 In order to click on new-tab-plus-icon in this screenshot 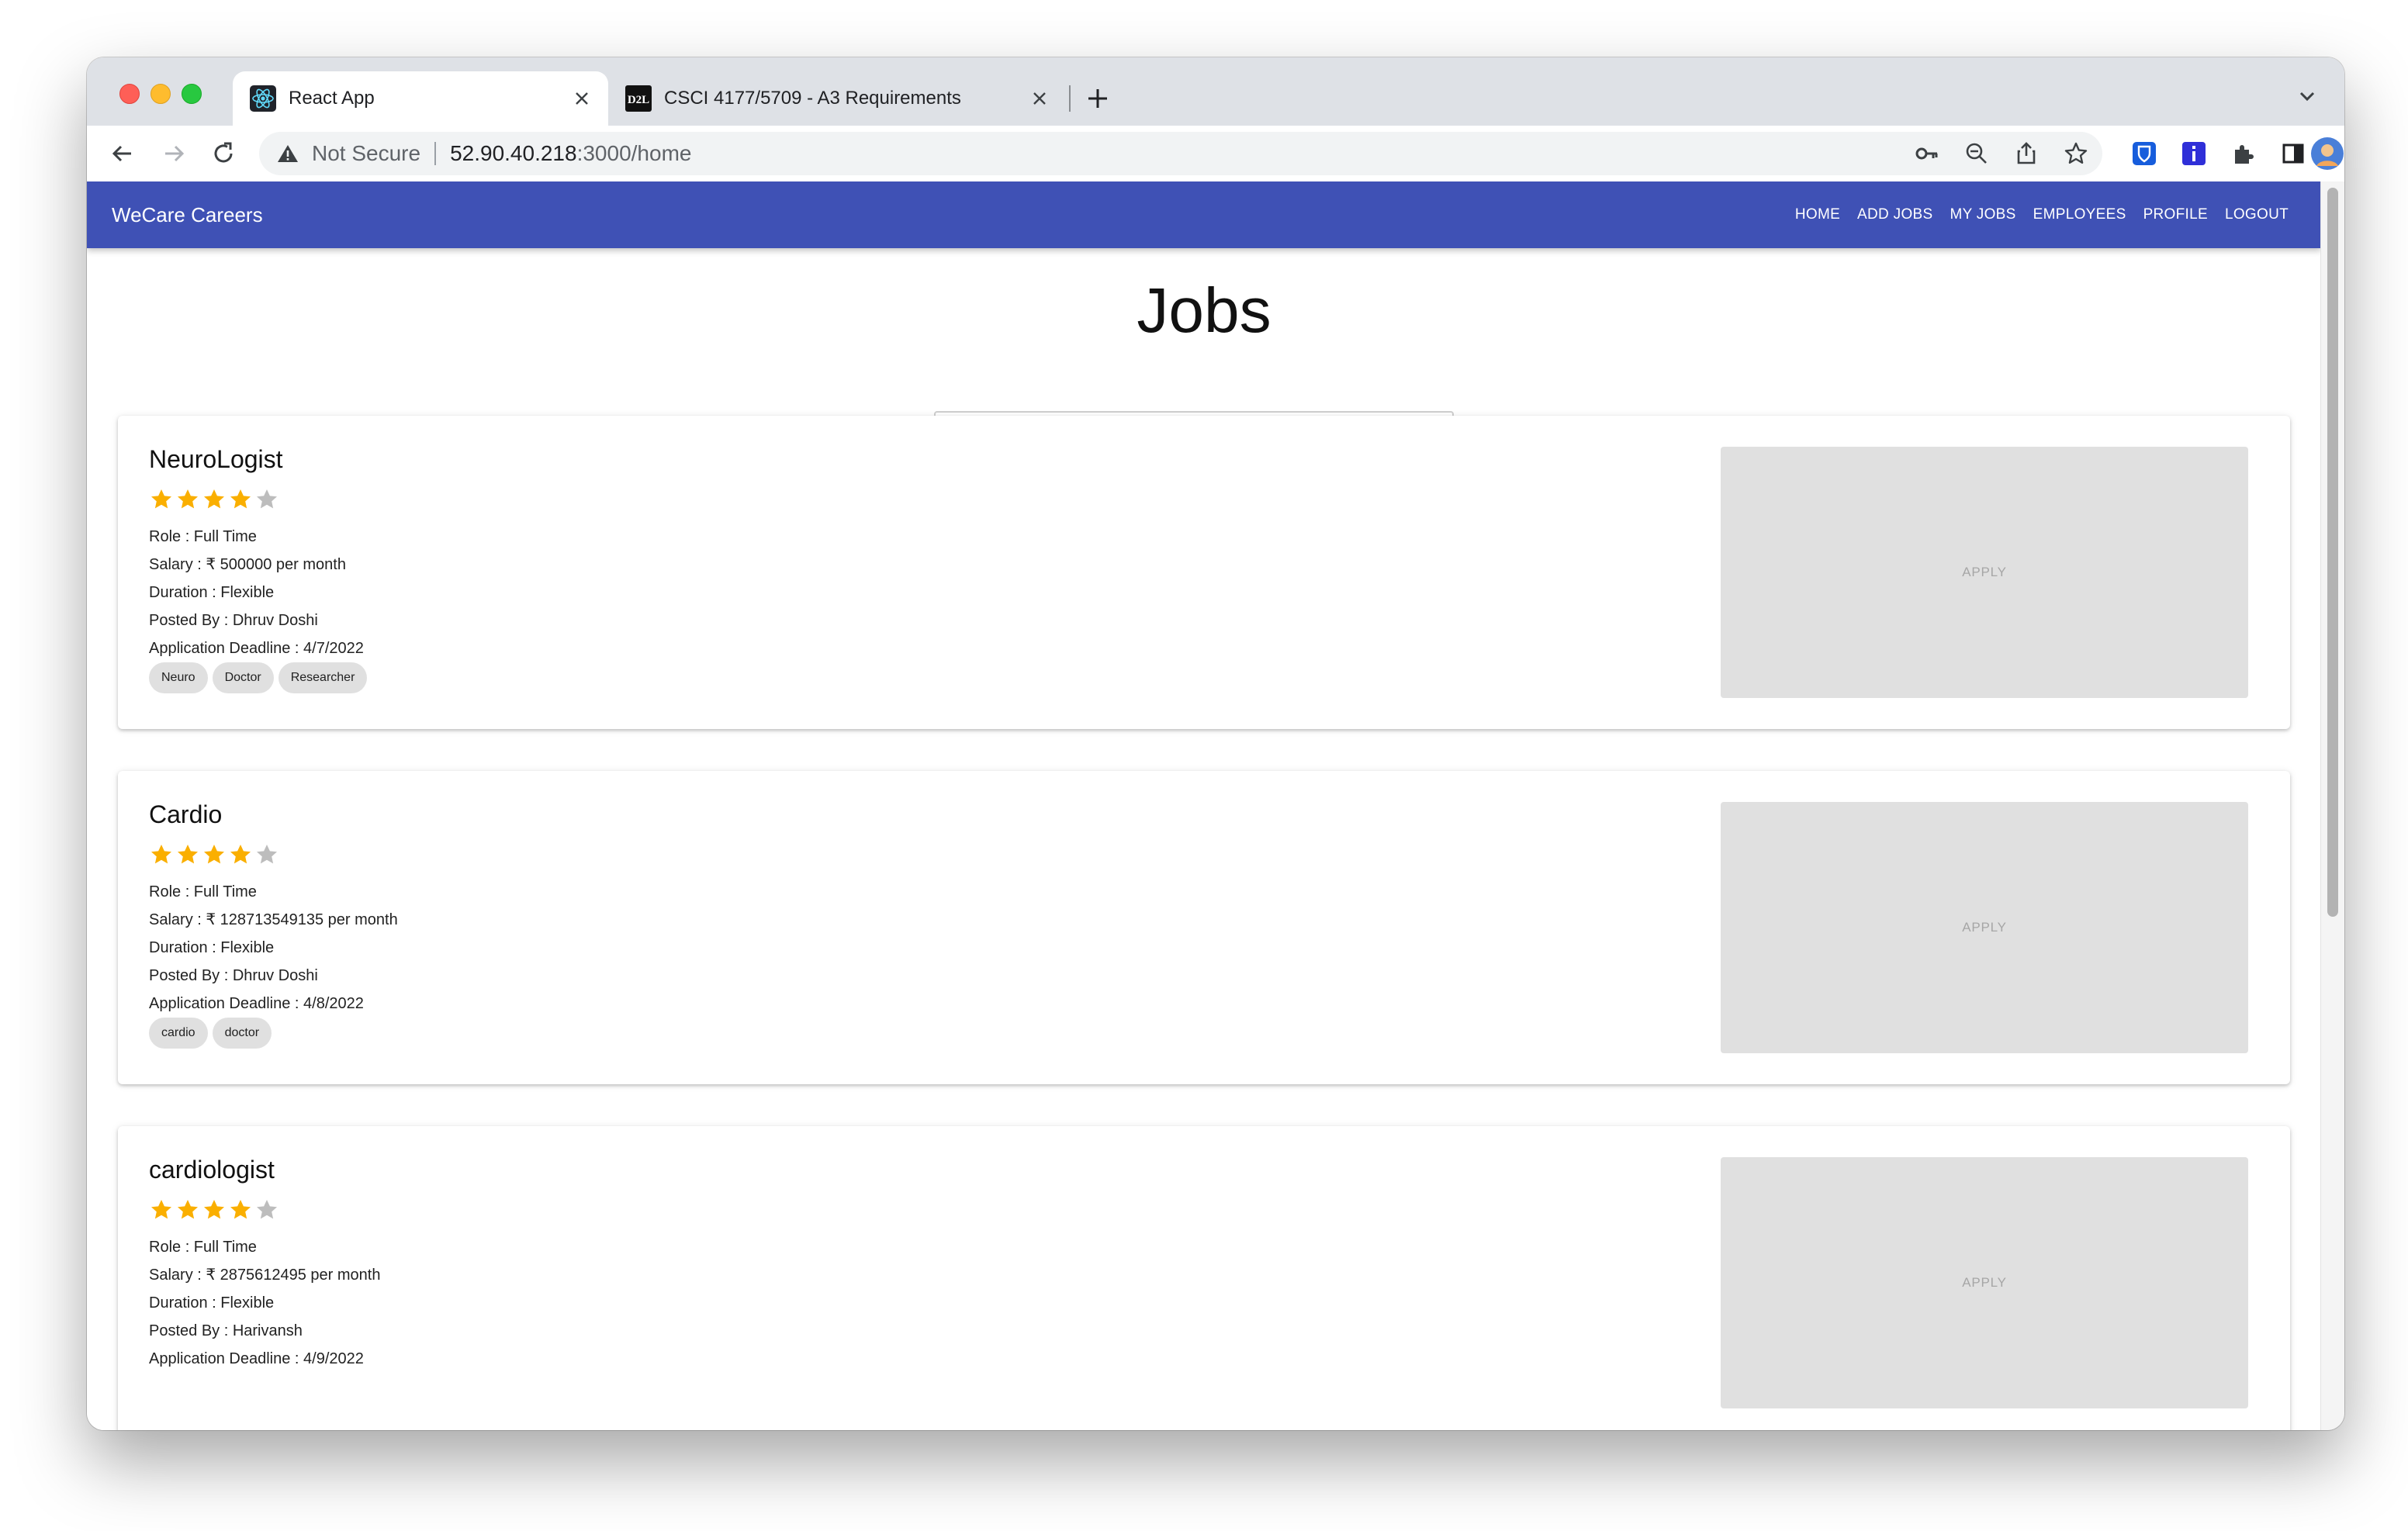, I will do `click(1097, 98)`.